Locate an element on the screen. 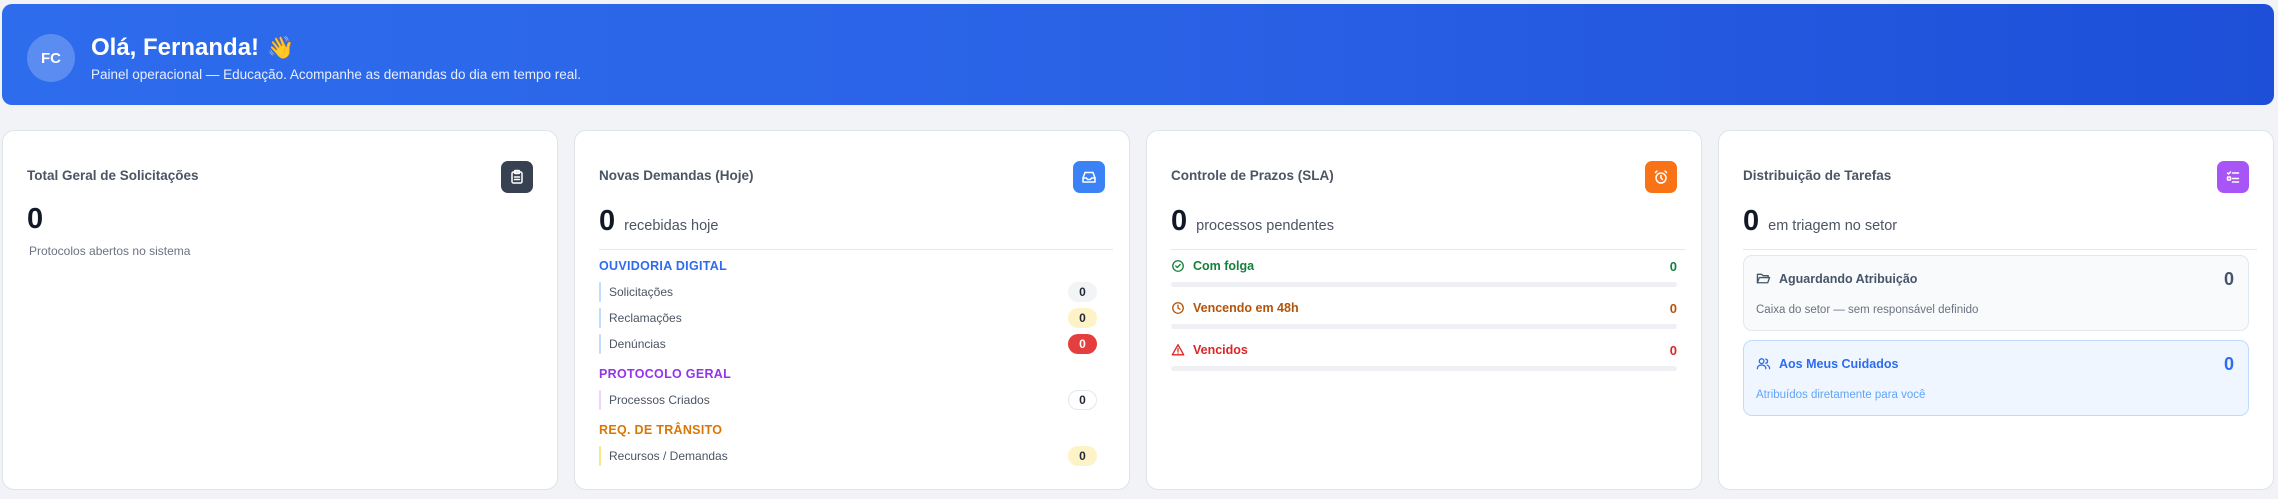  card-title: Novas Demandas (Hoje) is located at coordinates (676, 175).